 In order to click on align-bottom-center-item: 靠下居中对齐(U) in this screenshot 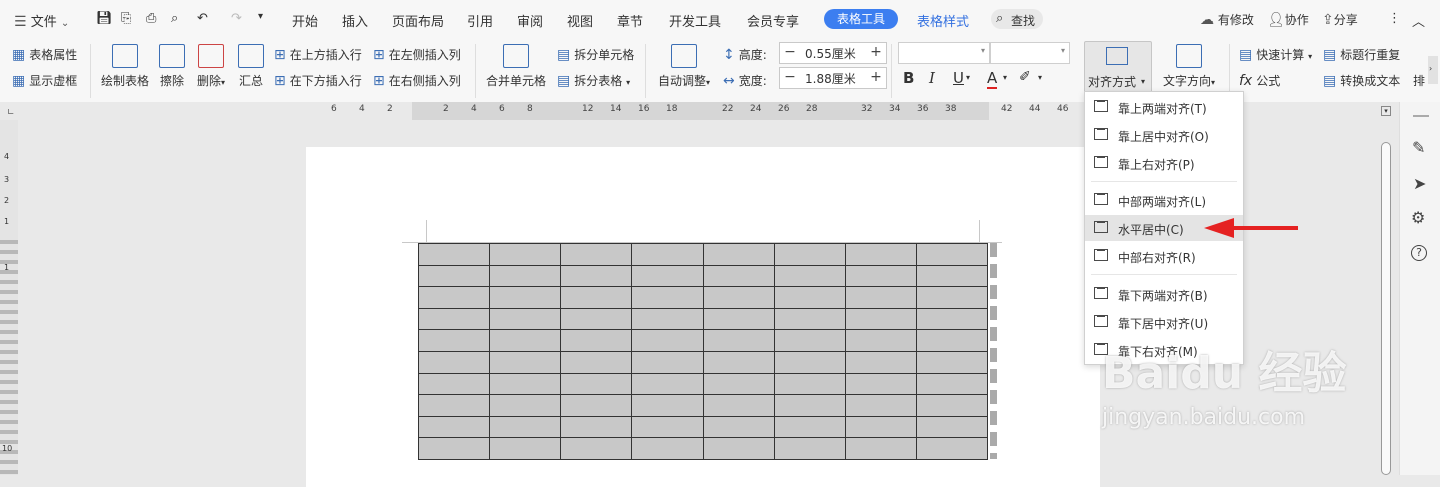, I will do `click(1164, 322)`.